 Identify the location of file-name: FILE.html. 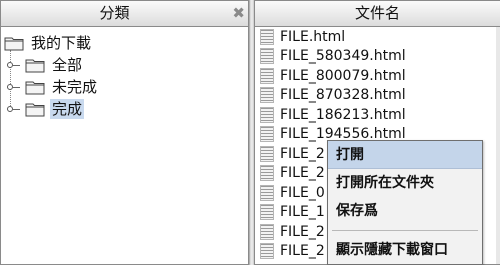
(313, 36).